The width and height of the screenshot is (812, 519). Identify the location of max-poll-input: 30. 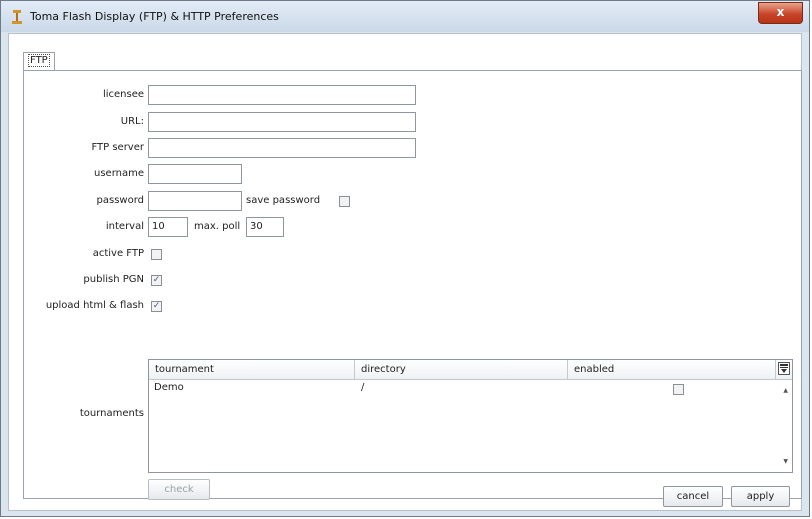
(265, 227).